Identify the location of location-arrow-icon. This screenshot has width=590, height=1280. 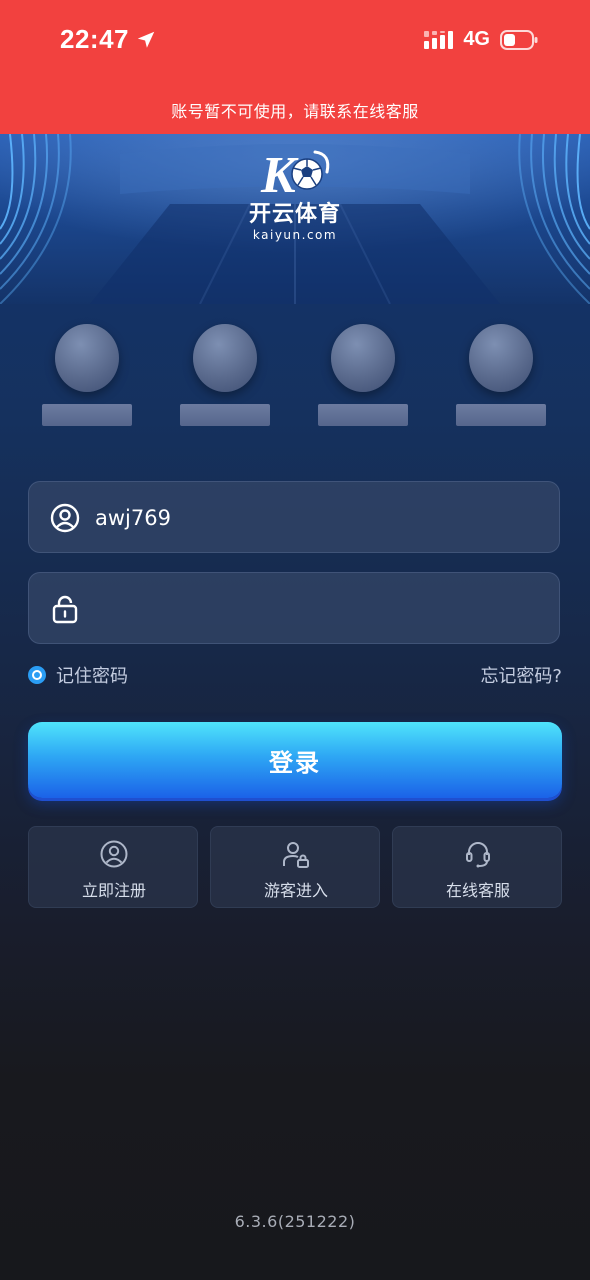
(146, 39).